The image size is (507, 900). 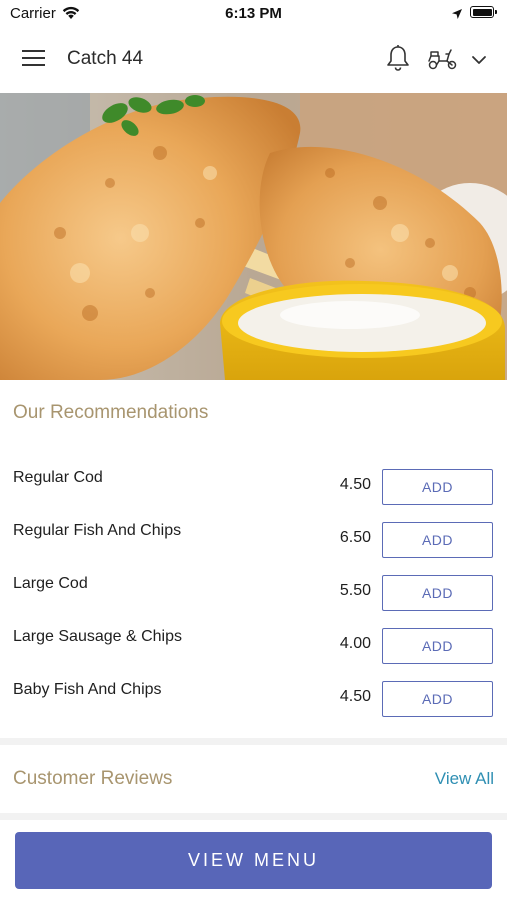 What do you see at coordinates (437, 779) in the screenshot?
I see `view-all-link: View All` at bounding box center [437, 779].